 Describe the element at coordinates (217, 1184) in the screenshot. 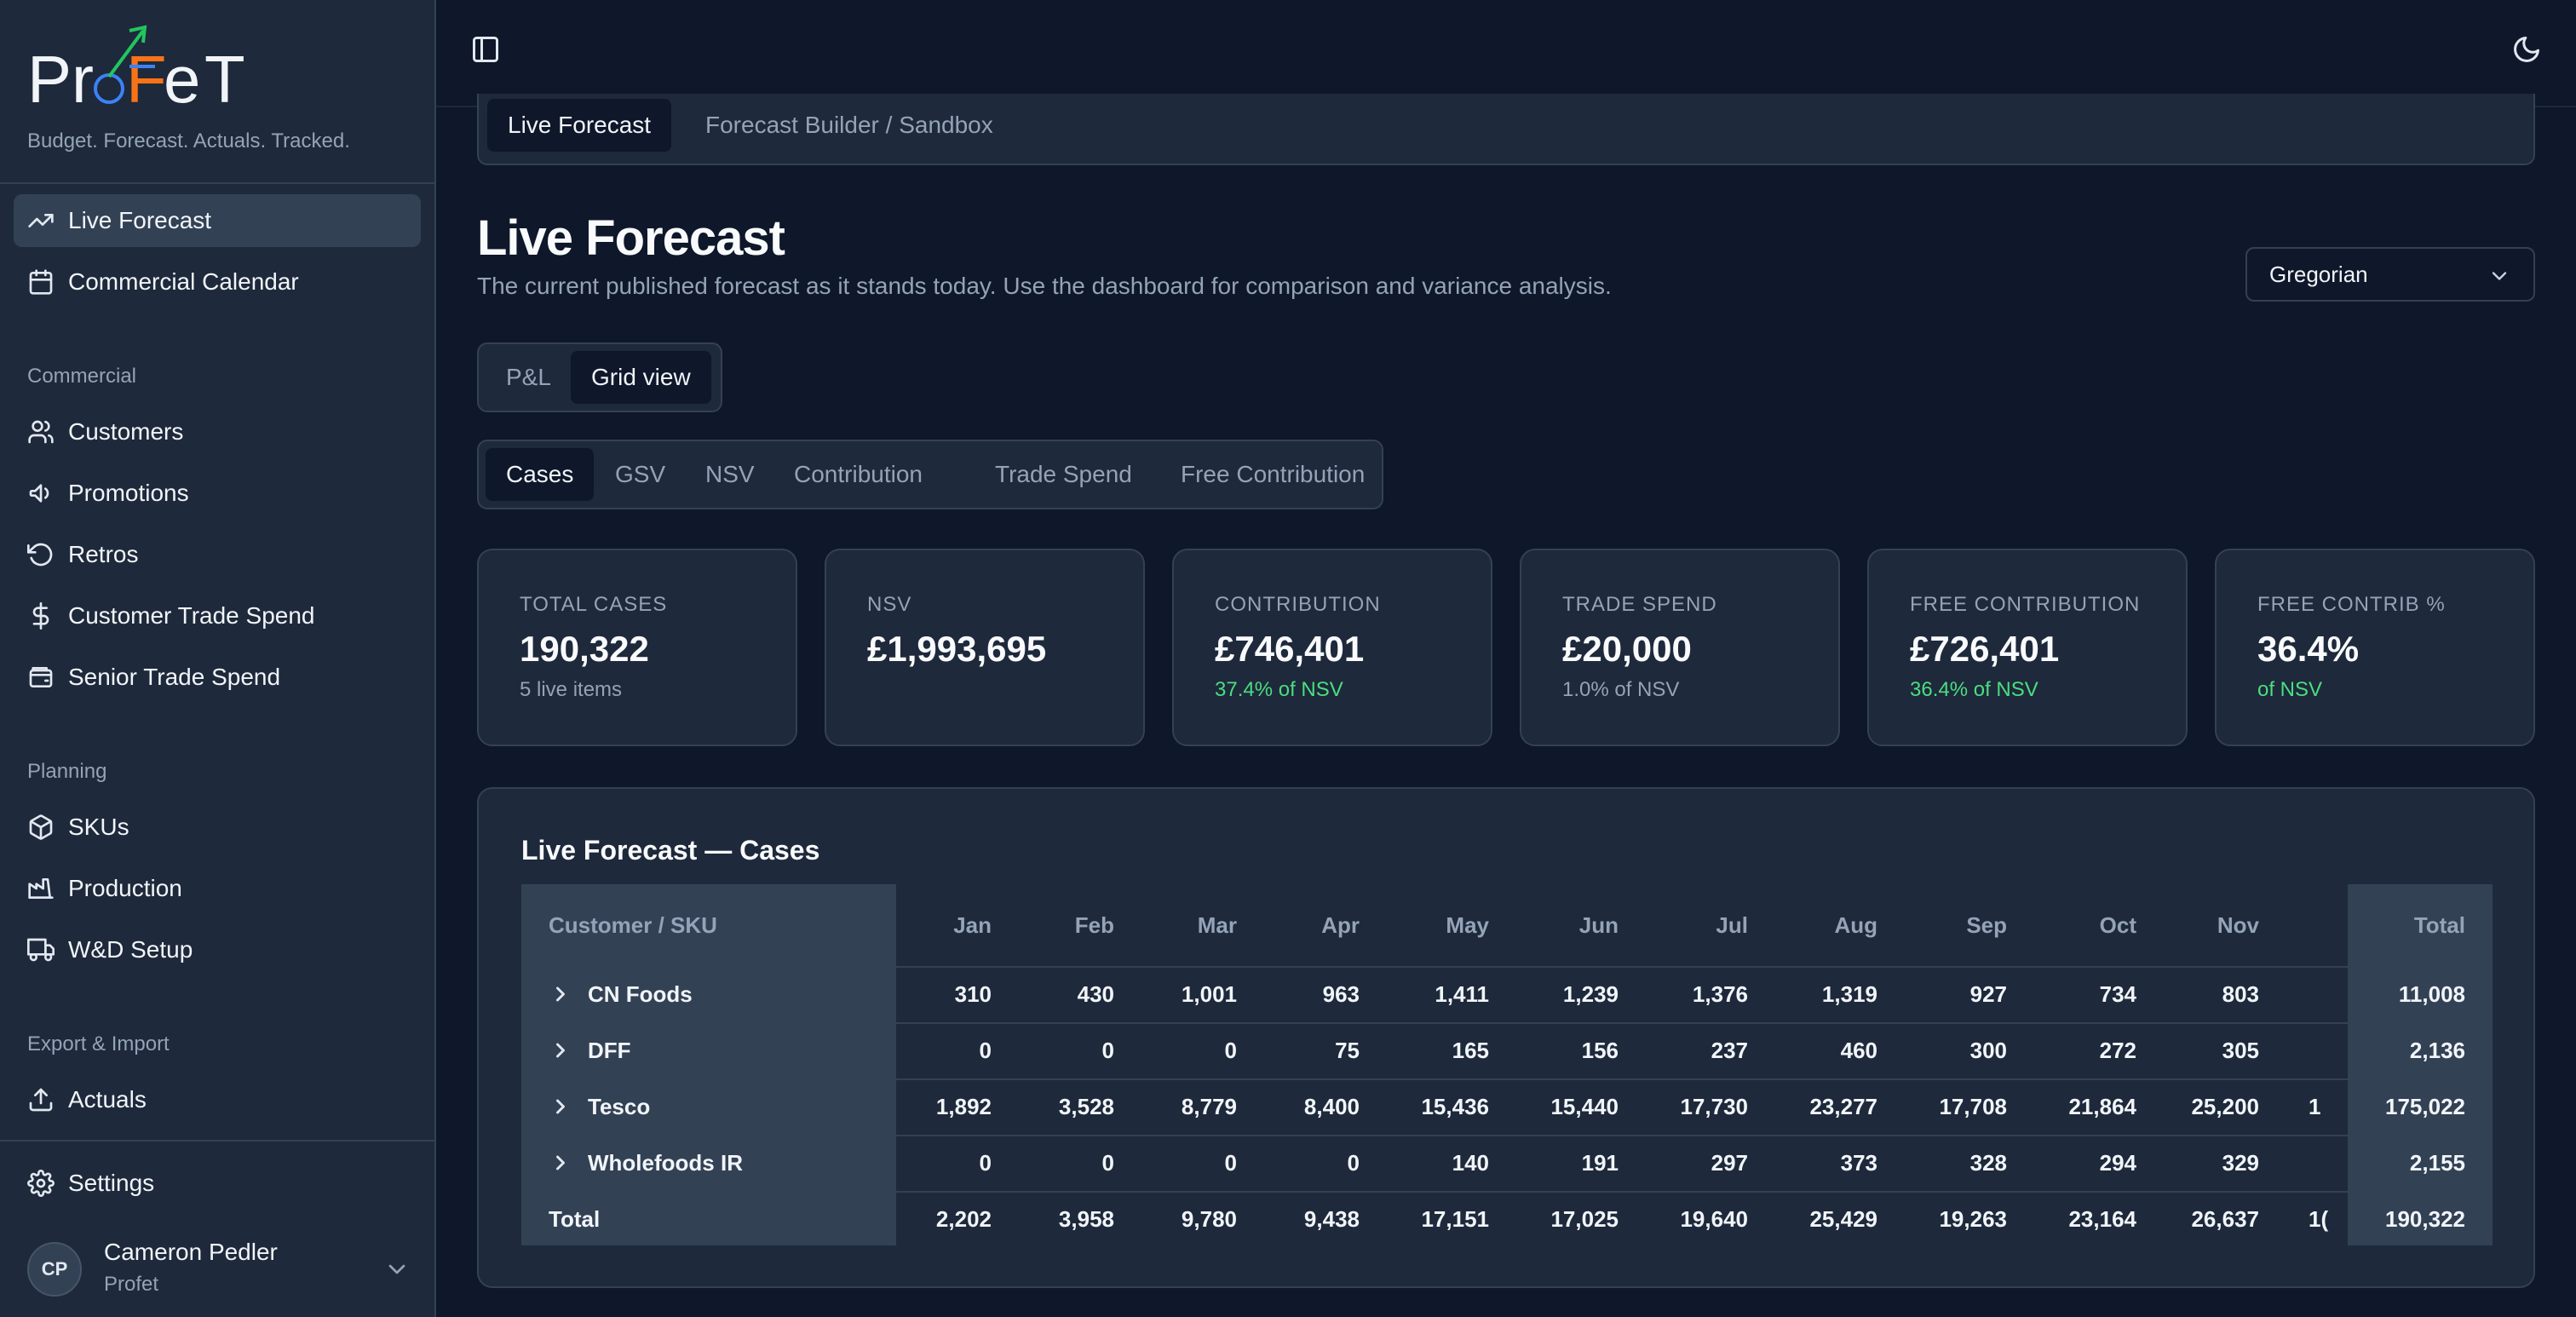

I see `sidebar-item-settings: Settings` at that location.